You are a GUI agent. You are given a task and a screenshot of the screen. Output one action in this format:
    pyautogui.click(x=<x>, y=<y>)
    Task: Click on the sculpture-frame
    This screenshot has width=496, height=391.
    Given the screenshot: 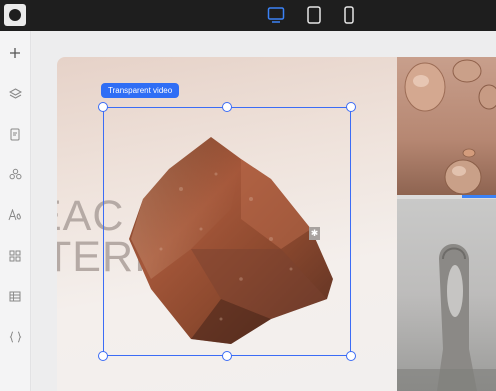 What is the action you would take?
    pyautogui.click(x=446, y=295)
    